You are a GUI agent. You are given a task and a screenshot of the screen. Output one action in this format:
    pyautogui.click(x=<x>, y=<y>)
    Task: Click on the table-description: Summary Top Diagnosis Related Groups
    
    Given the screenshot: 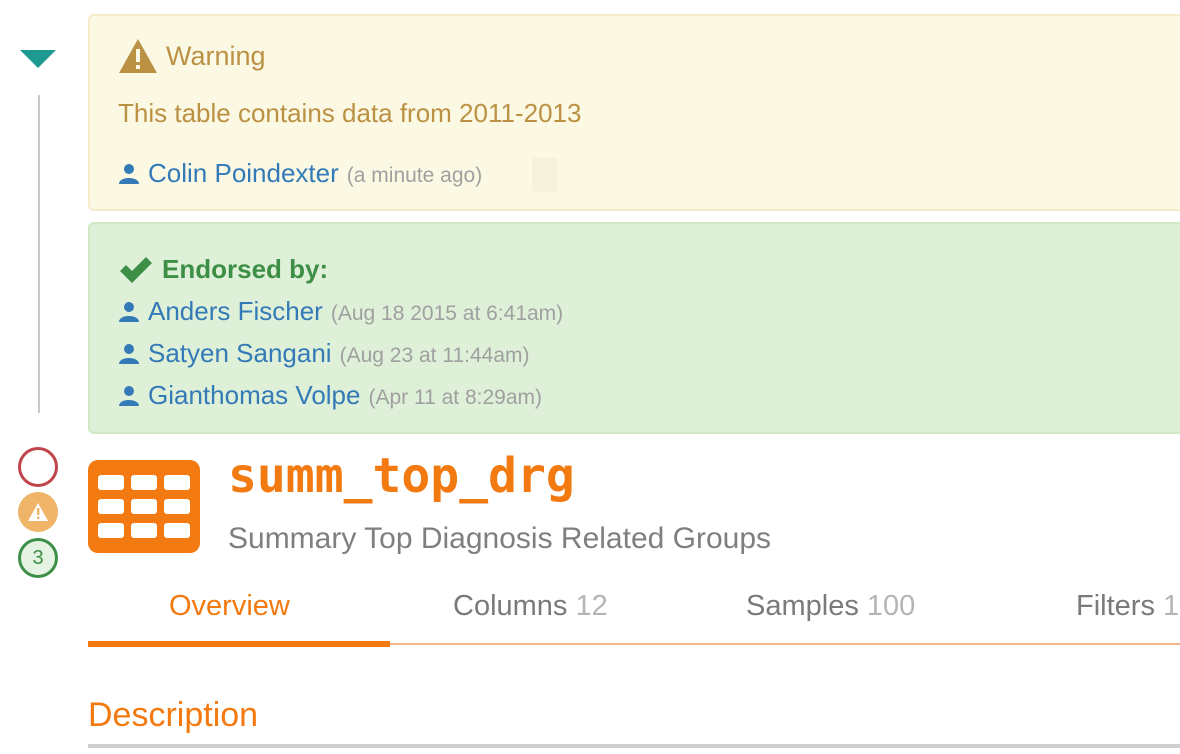 What is the action you would take?
    pyautogui.click(x=500, y=538)
    